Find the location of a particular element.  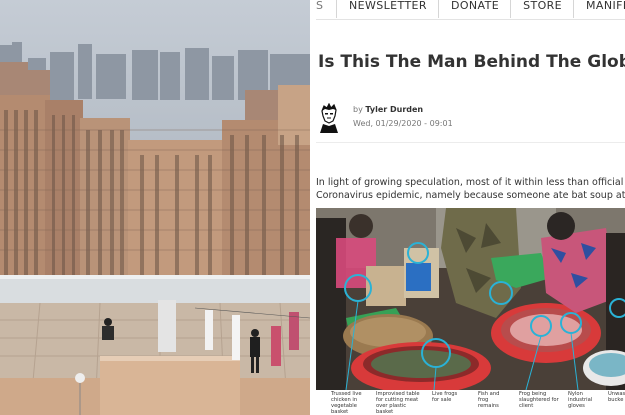

nav-item-partial: S is located at coordinates (326, 9).